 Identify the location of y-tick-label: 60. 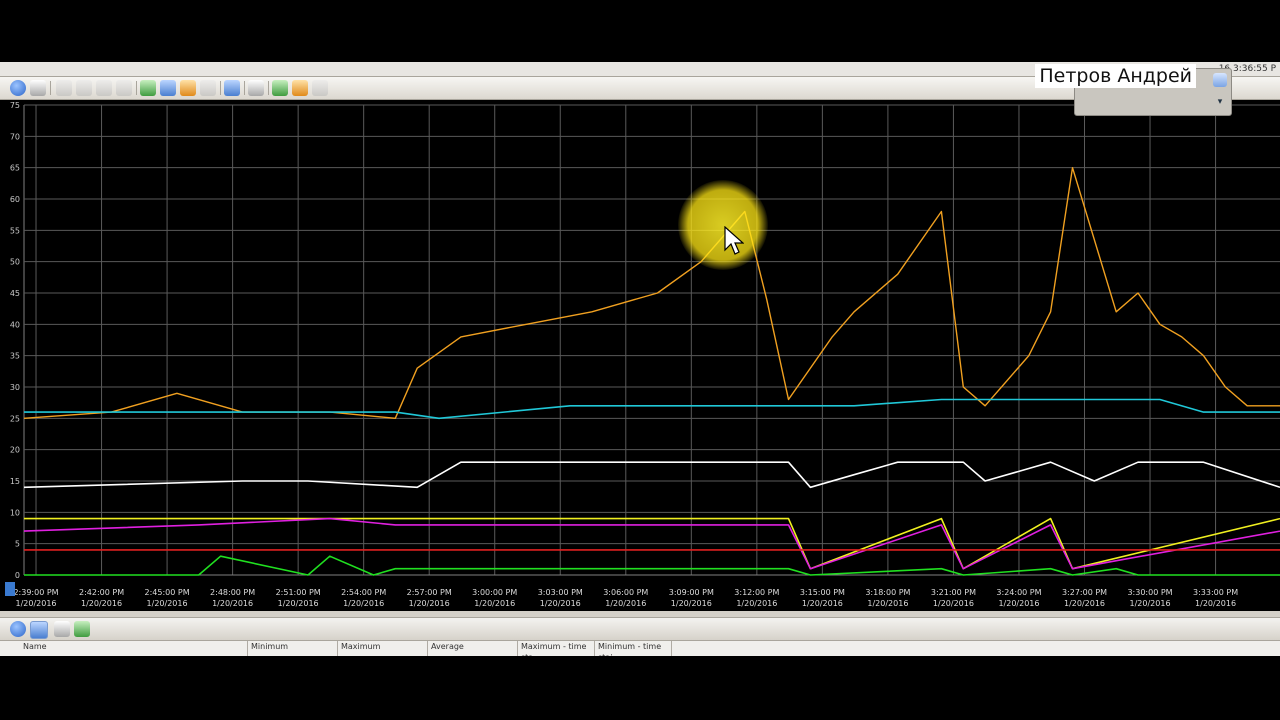
(15, 199).